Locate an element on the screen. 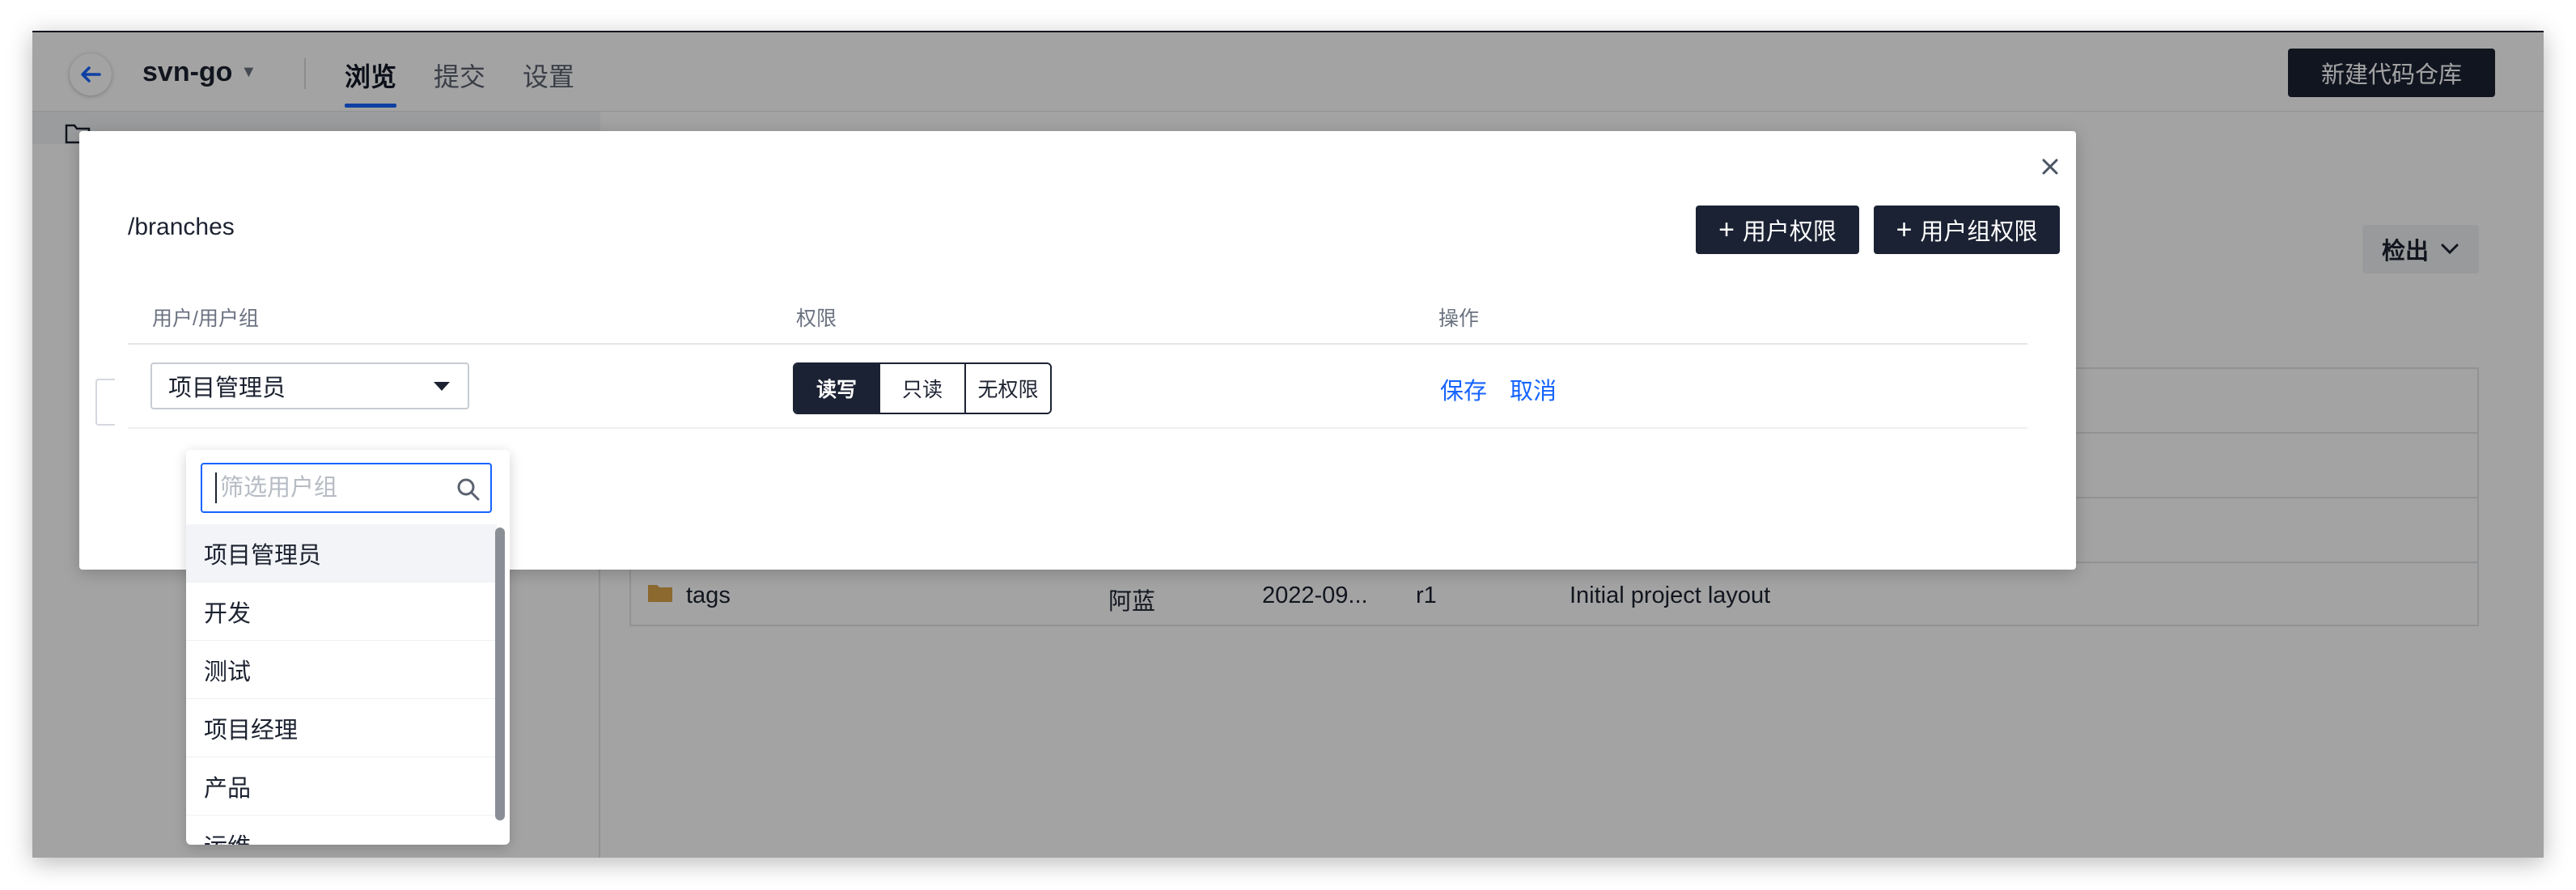 The width and height of the screenshot is (2576, 890). user-group-select: 项目管理员 is located at coordinates (309, 385).